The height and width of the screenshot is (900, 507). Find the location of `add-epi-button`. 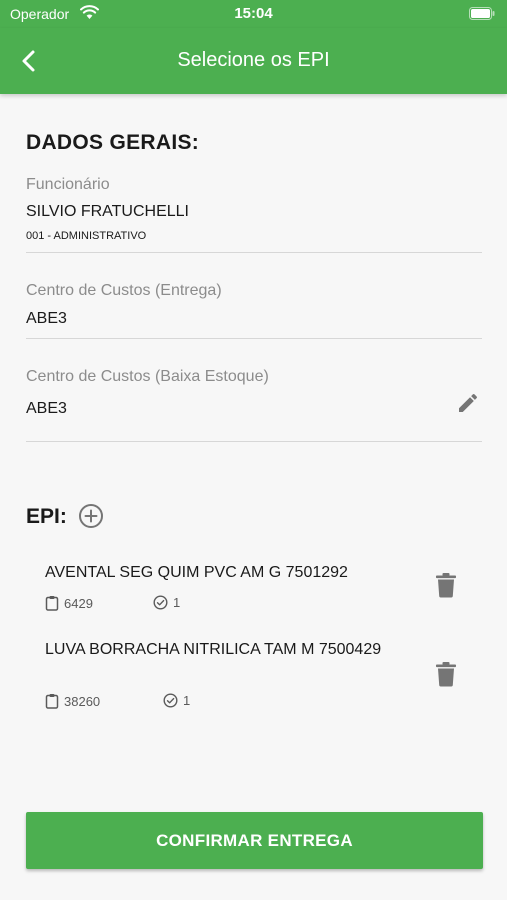

add-epi-button is located at coordinates (91, 516).